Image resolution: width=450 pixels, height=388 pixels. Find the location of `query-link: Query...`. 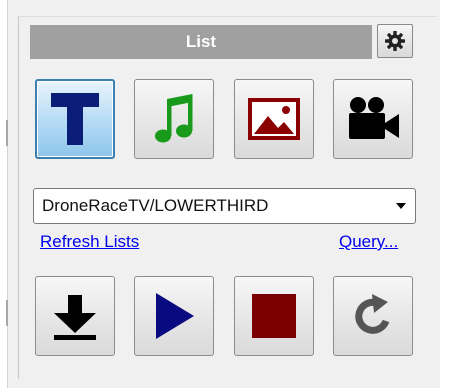

query-link: Query... is located at coordinates (368, 242).